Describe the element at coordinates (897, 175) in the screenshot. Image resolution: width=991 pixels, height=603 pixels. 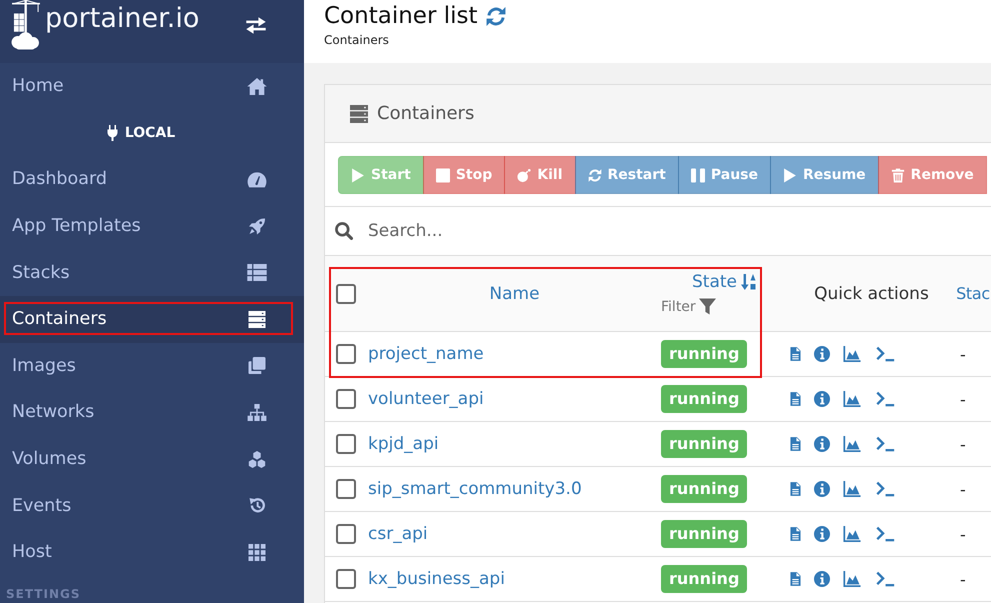
I see `trash-icon` at that location.